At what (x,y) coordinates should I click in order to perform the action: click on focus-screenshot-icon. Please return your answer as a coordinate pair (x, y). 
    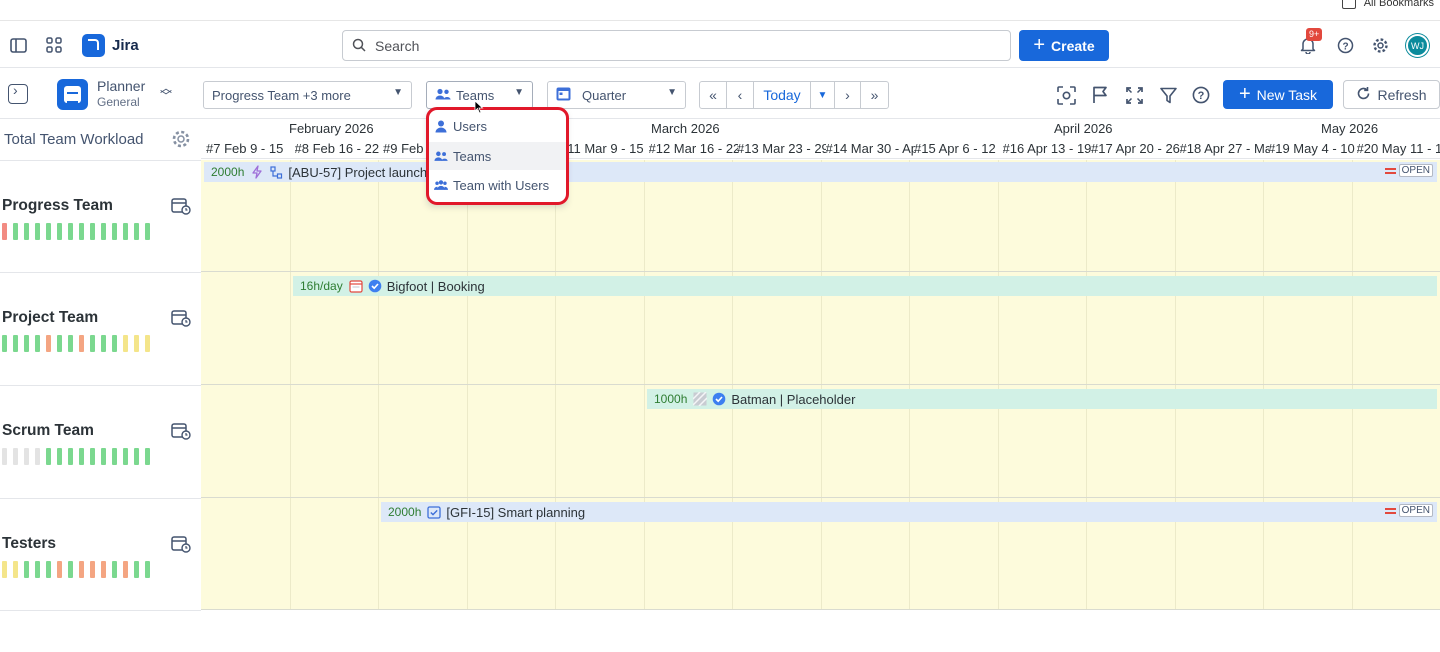
    Looking at the image, I should click on (1066, 95).